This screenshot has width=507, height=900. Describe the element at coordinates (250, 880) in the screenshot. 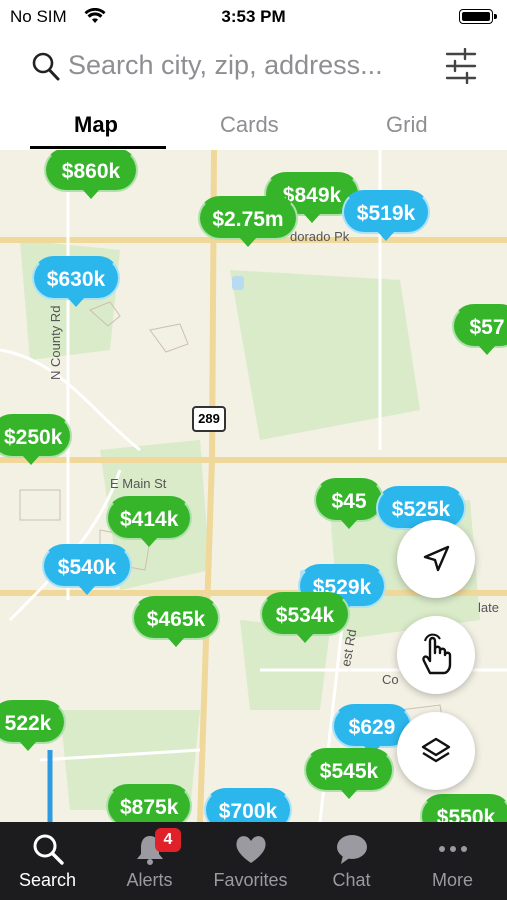

I see `tabbar-label: Favorites` at that location.